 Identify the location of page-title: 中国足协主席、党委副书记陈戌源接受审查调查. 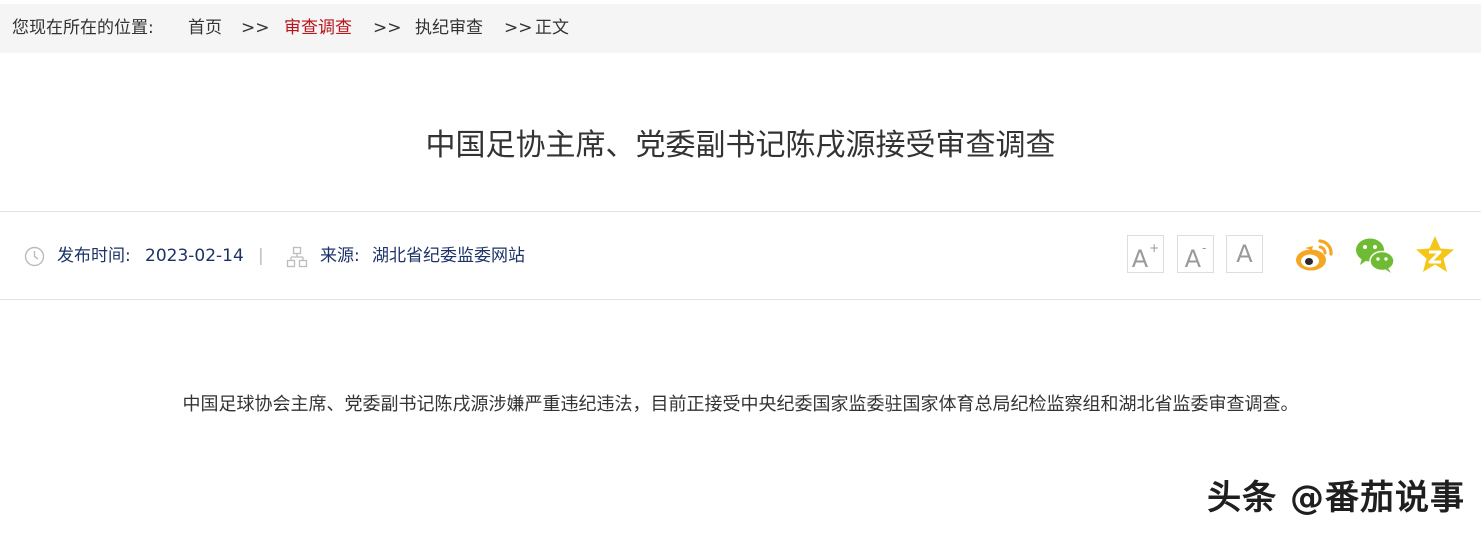
(740, 145).